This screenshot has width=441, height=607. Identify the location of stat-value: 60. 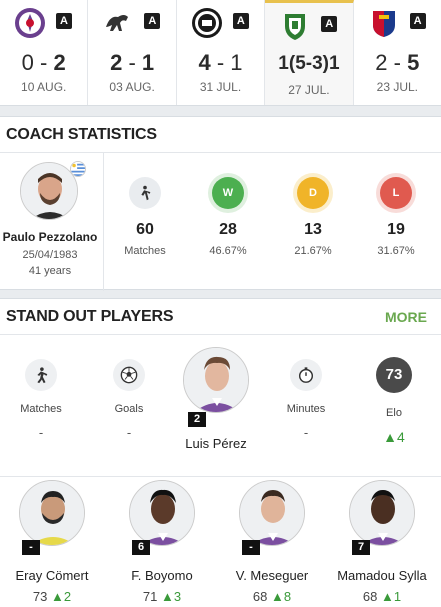
(145, 229).